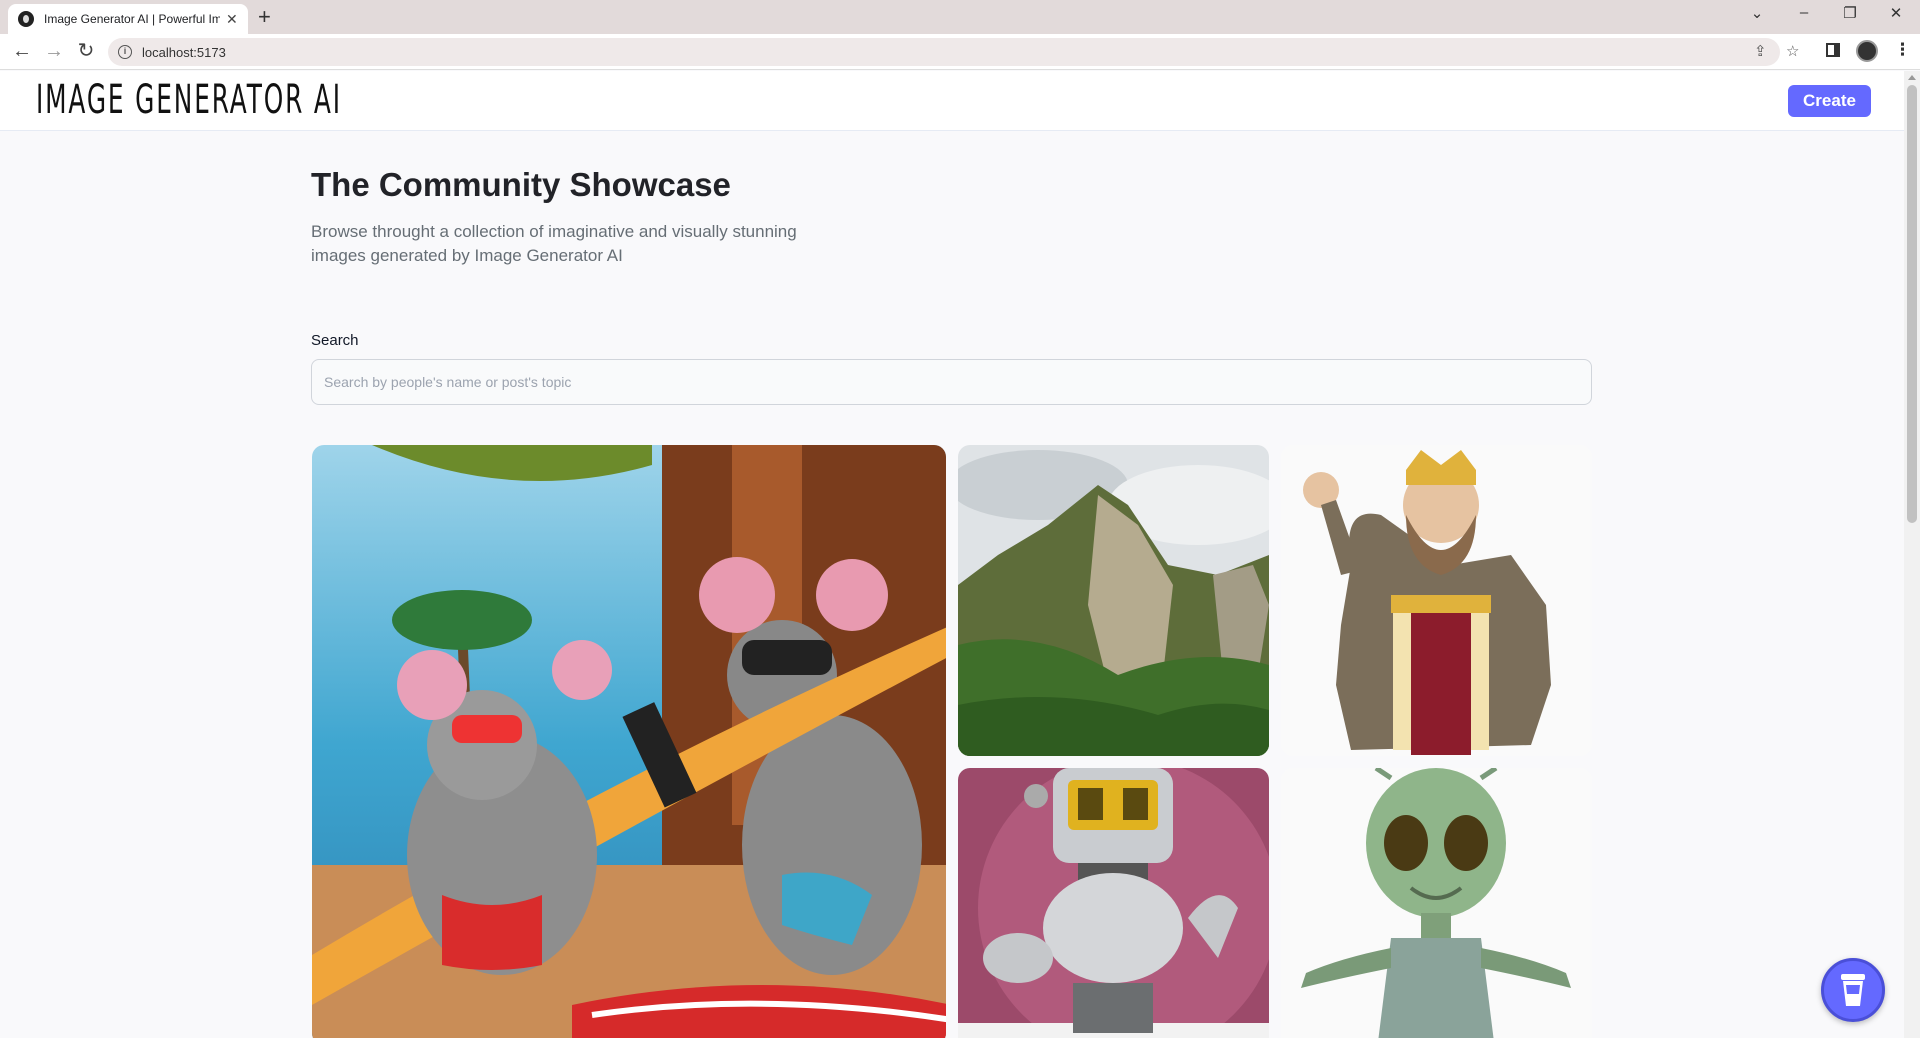 The width and height of the screenshot is (1920, 1038). I want to click on browser-toolbar: ← → ↻ i localhost:5173 ⇪ ☆ ⋮, so click(960, 52).